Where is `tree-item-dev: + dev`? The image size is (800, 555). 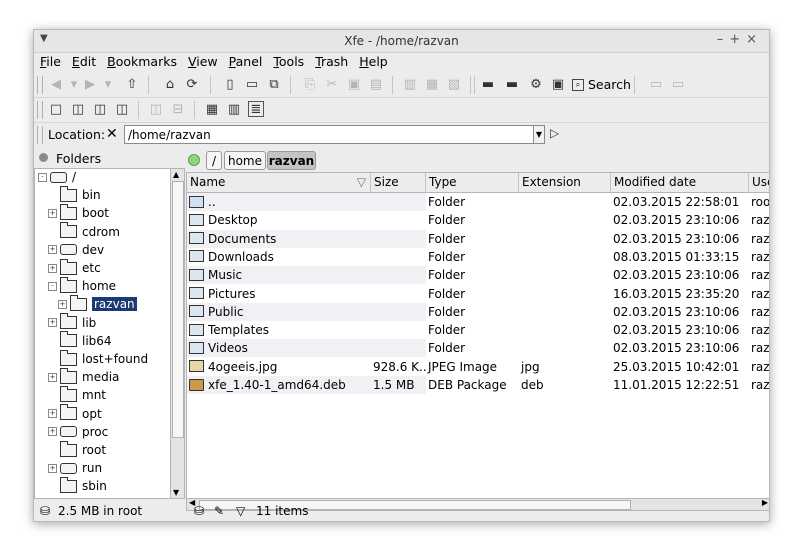 tree-item-dev: + dev is located at coordinates (76, 250).